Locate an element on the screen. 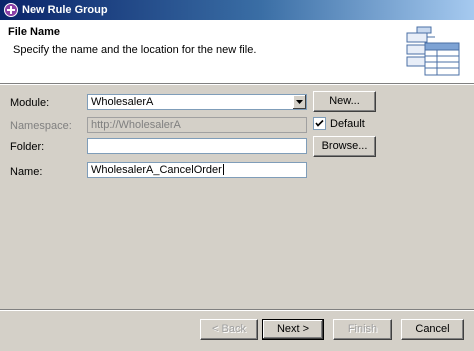 This screenshot has height=351, width=474. cancel-button: Cancel is located at coordinates (432, 329).